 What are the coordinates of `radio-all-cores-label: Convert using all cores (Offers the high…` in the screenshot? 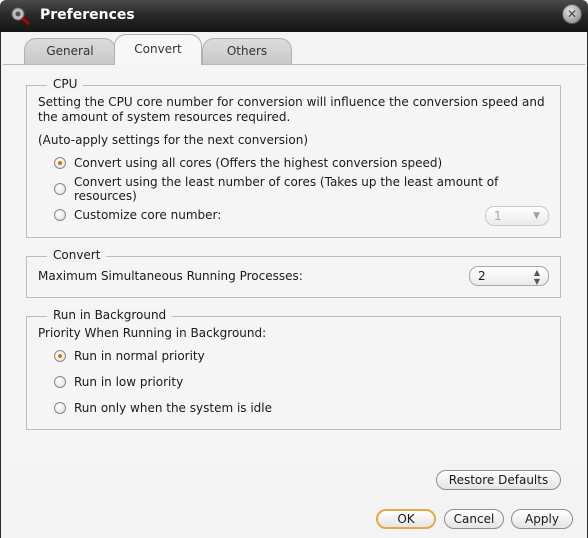 It's located at (258, 163).